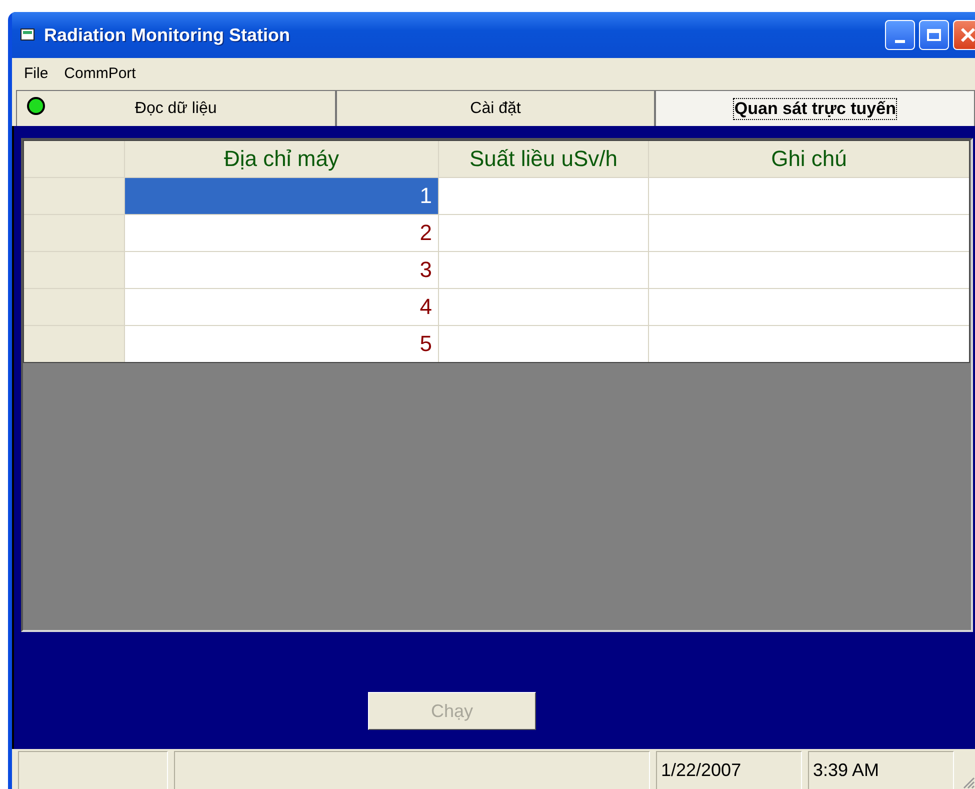 The image size is (975, 789). I want to click on table-cell: 1, so click(281, 196).